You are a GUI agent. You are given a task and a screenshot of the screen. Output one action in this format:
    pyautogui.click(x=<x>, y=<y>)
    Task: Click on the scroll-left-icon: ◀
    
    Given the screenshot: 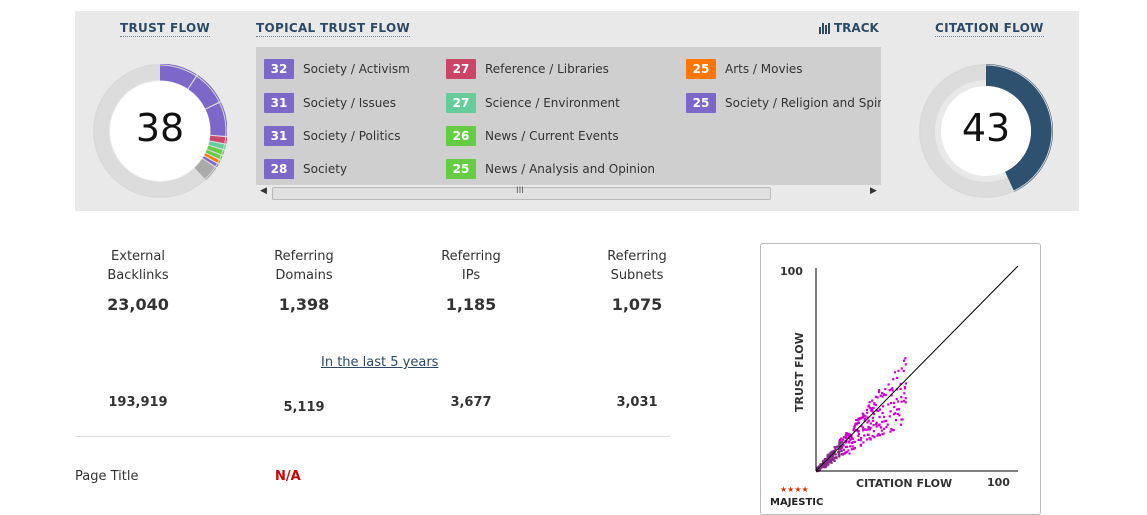 What is the action you would take?
    pyautogui.click(x=263, y=191)
    